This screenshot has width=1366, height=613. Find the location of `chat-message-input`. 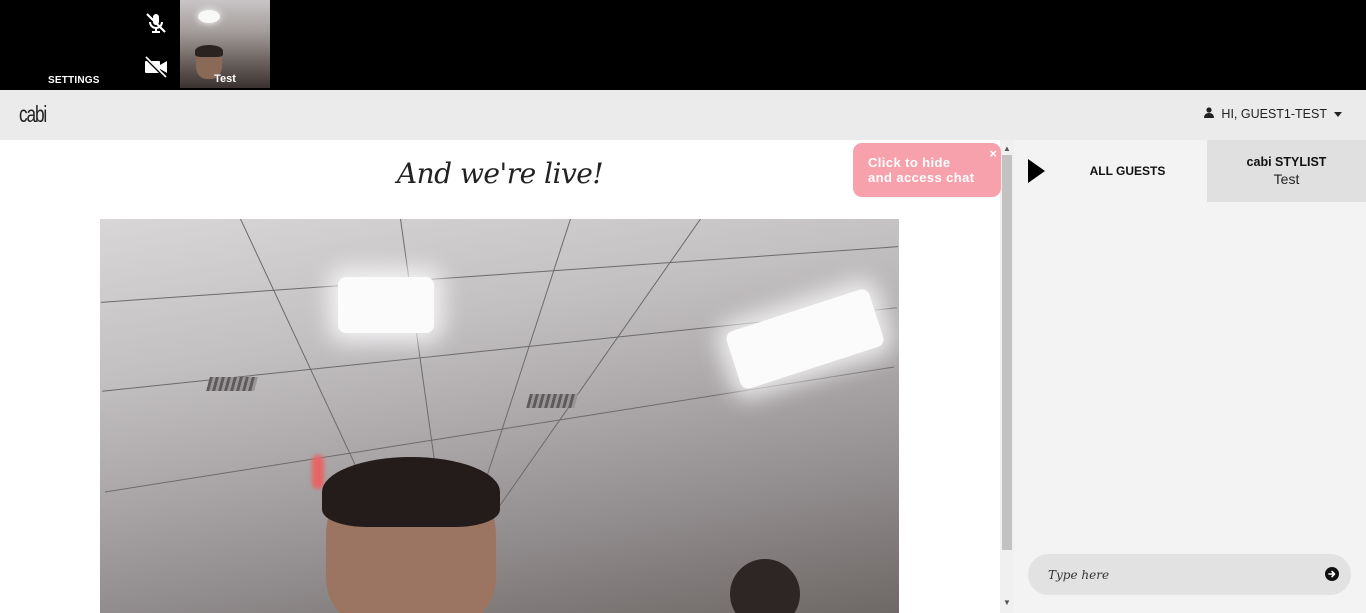

chat-message-input is located at coordinates (1183, 575).